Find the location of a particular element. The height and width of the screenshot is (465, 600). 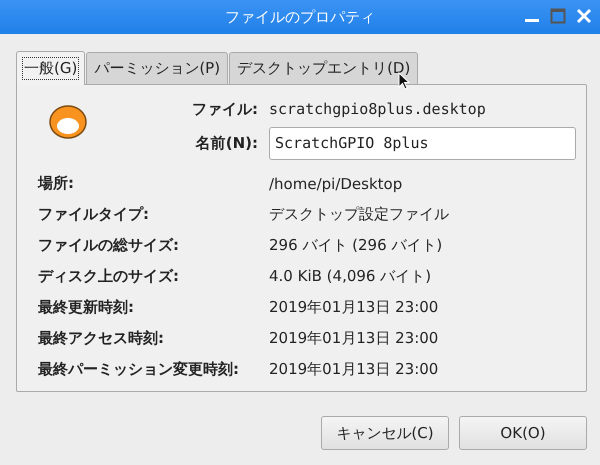

property-label: ディスク上のサイズ: is located at coordinates (109, 276).